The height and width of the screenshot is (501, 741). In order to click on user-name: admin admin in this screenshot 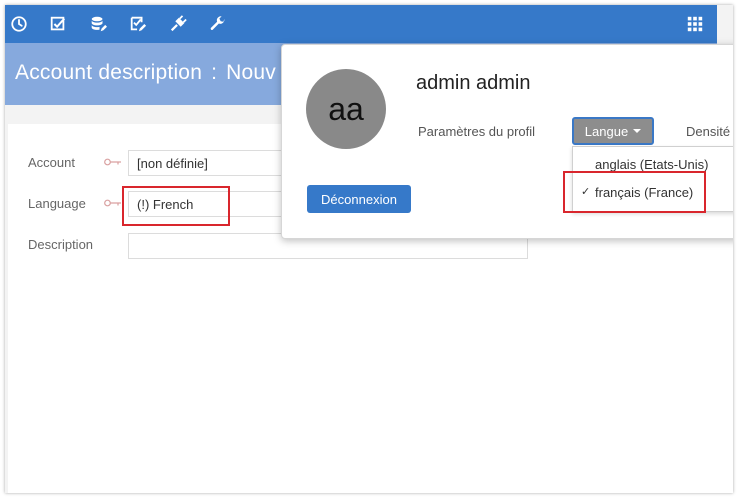, I will do `click(473, 83)`.